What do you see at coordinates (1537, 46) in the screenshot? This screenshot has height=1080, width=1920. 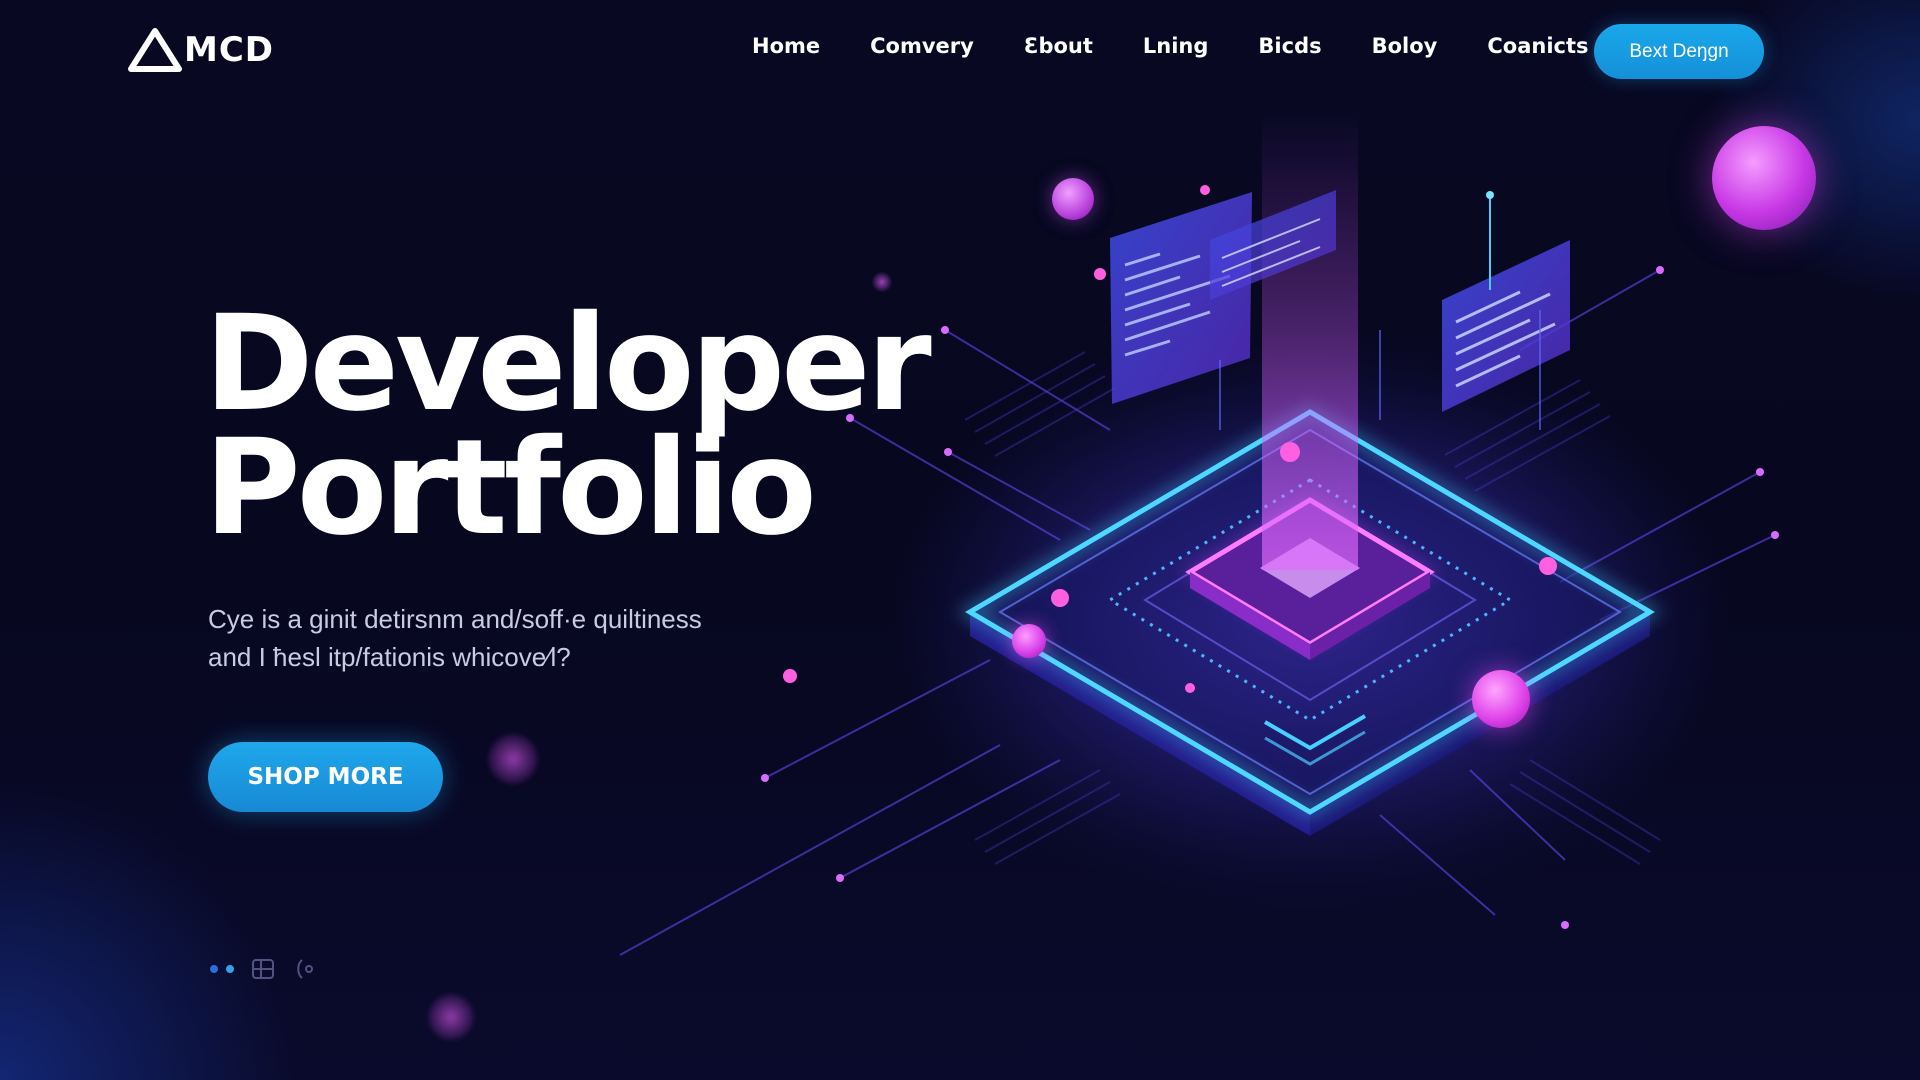 I see `nav-item-coanicts: Coanicts` at bounding box center [1537, 46].